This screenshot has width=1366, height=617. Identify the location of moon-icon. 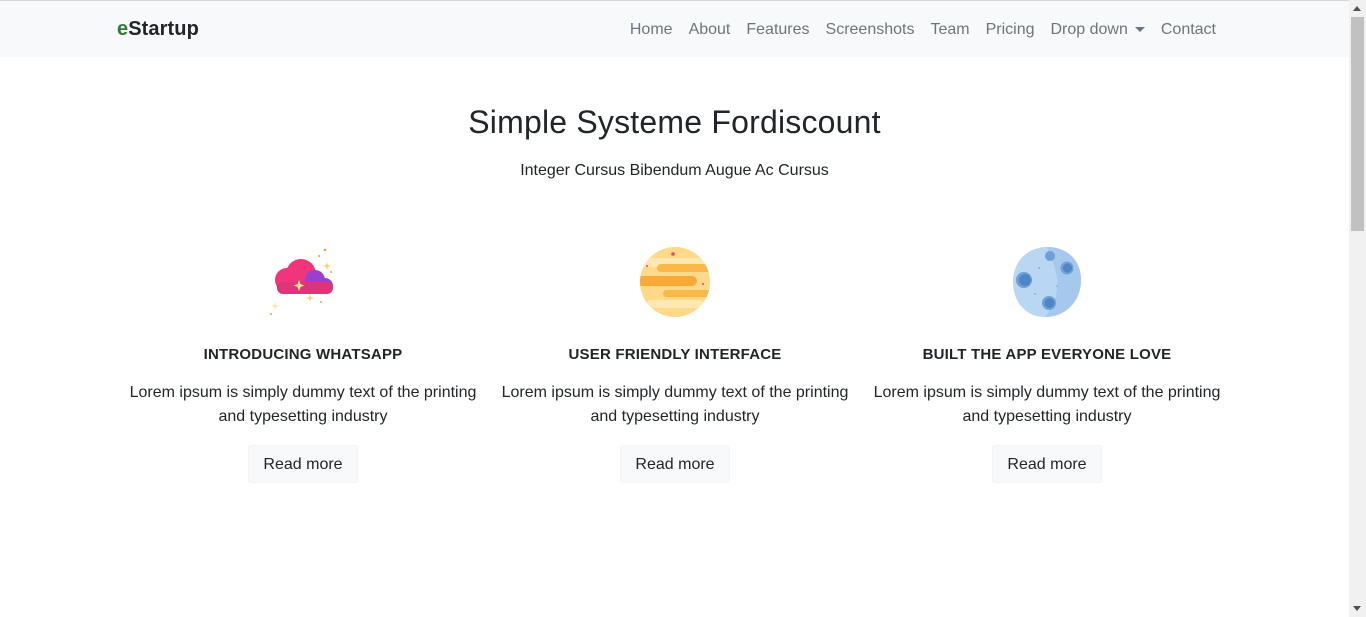
(1047, 282).